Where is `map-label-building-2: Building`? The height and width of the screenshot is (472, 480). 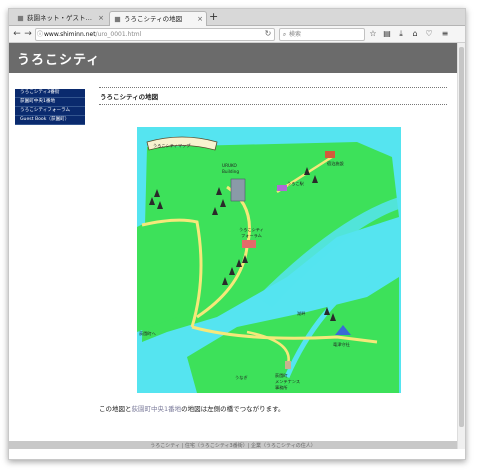
map-label-building-2: Building is located at coordinates (230, 171).